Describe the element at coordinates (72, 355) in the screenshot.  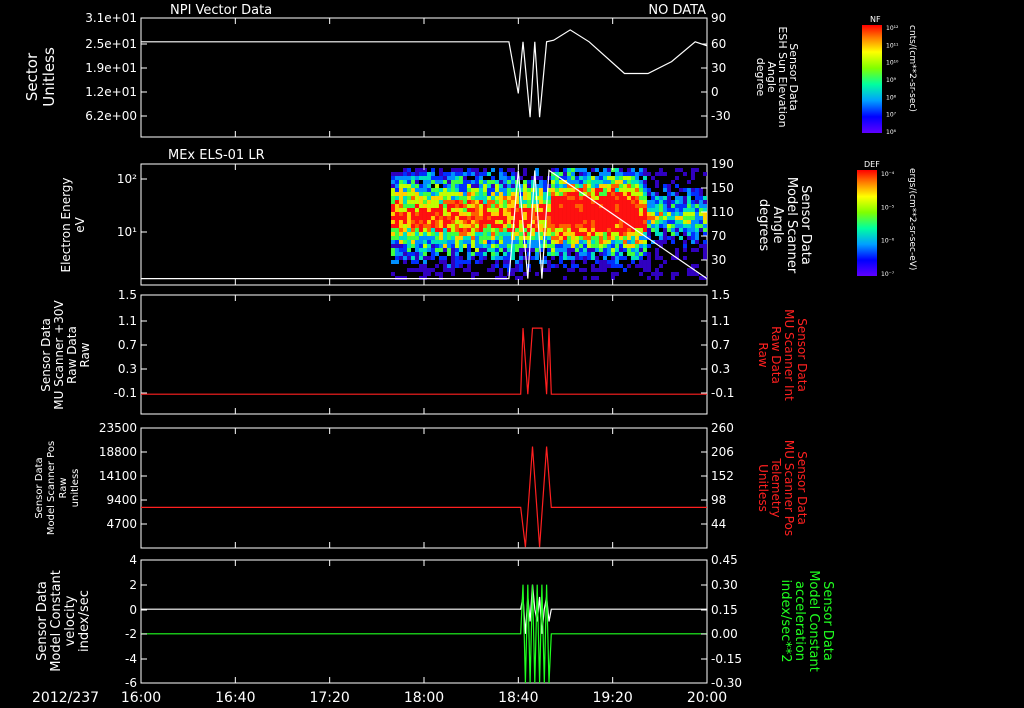
I see `panel3-left-label-line3: Raw Data` at that location.